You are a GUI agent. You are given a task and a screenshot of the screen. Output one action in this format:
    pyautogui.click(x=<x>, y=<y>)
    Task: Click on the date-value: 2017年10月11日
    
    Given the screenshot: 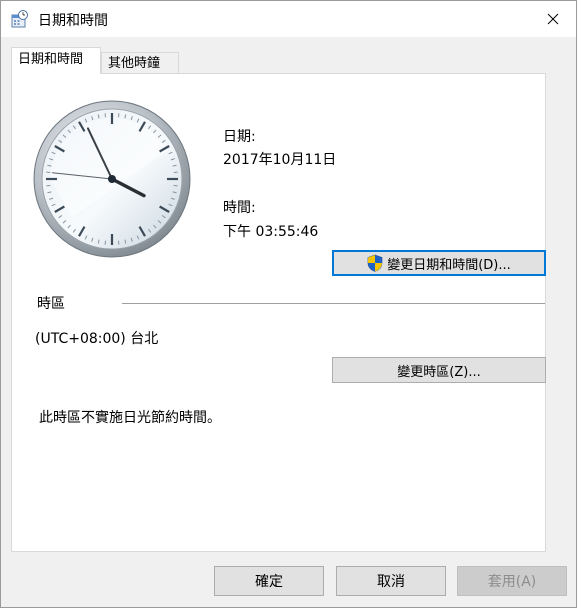 What is the action you would take?
    pyautogui.click(x=280, y=160)
    